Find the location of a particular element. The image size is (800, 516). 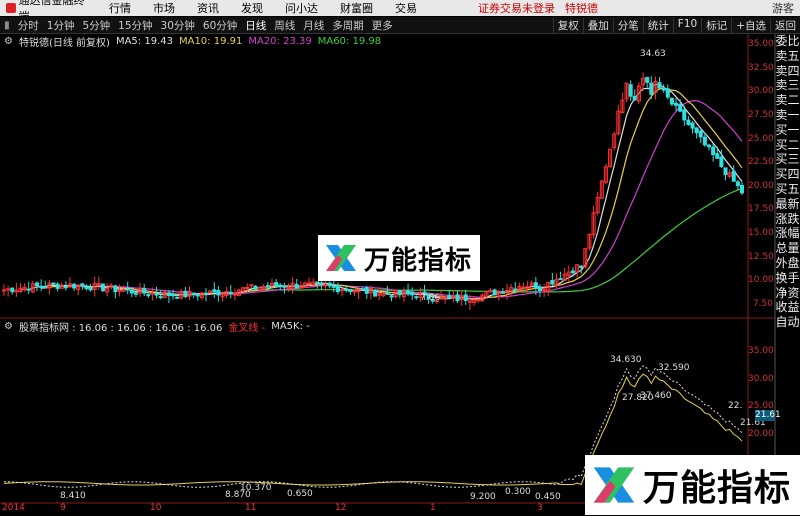

watermark-logo-icon is located at coordinates (614, 485).